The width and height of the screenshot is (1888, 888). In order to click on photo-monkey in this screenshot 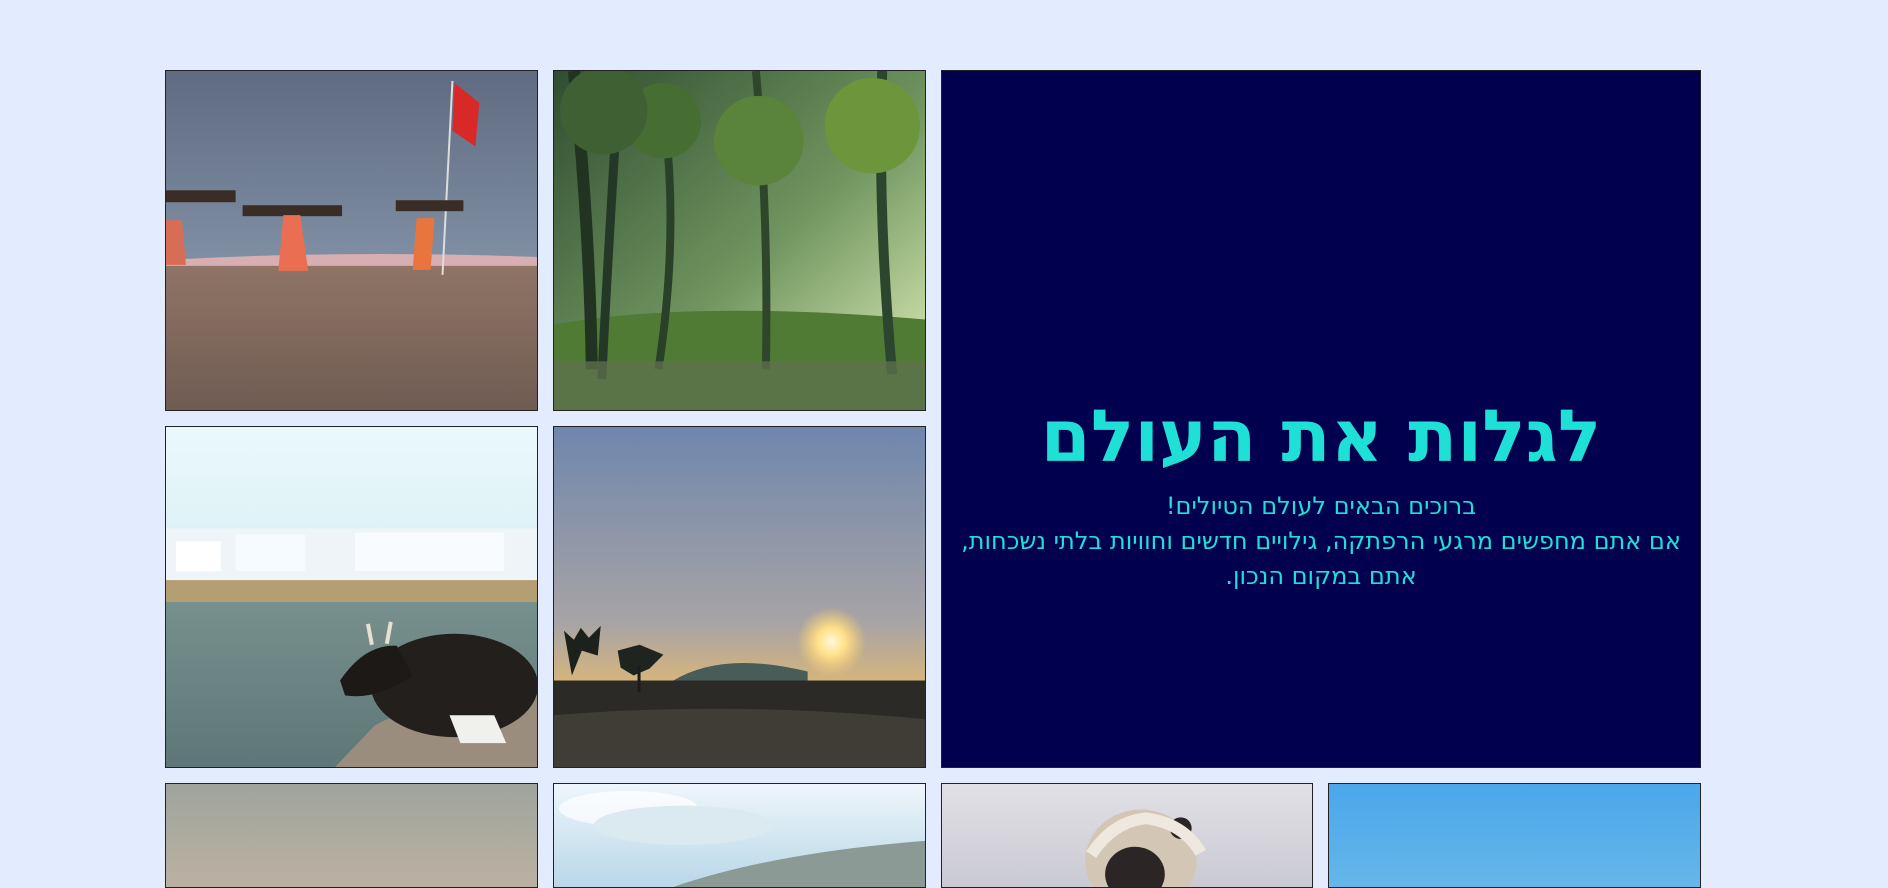, I will do `click(1127, 835)`.